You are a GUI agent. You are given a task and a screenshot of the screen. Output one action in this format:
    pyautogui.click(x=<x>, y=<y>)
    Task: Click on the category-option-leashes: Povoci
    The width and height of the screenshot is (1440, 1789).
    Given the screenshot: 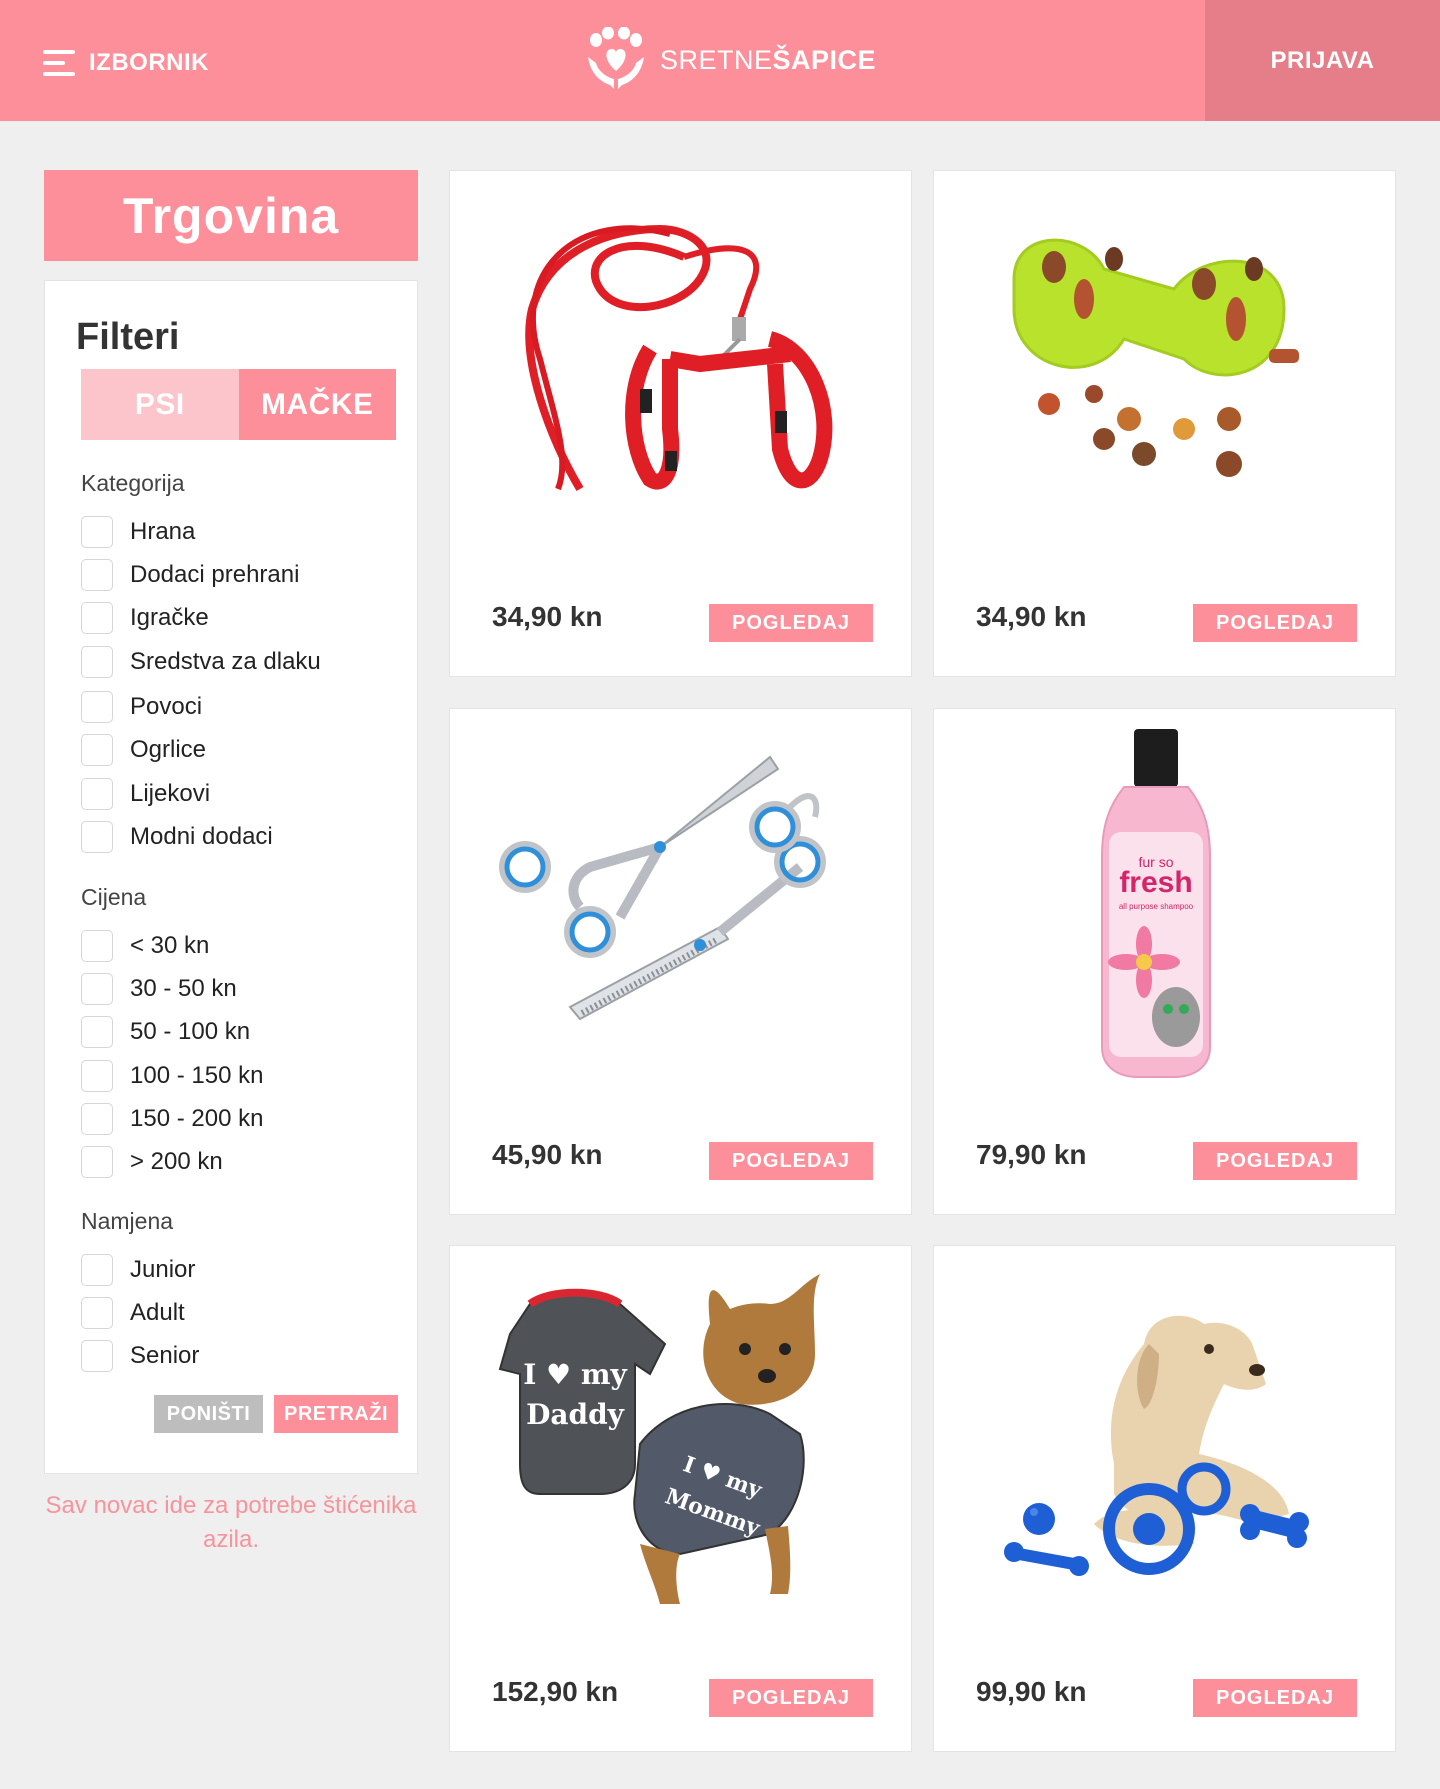 What is the action you would take?
    pyautogui.click(x=141, y=707)
    